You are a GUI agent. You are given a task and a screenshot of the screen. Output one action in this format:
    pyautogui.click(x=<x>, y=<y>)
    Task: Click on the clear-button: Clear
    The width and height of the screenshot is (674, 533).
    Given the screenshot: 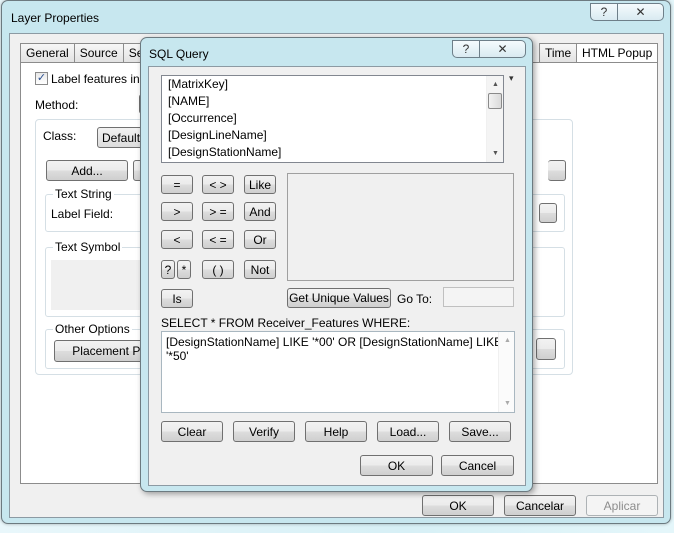 What is the action you would take?
    pyautogui.click(x=192, y=431)
    